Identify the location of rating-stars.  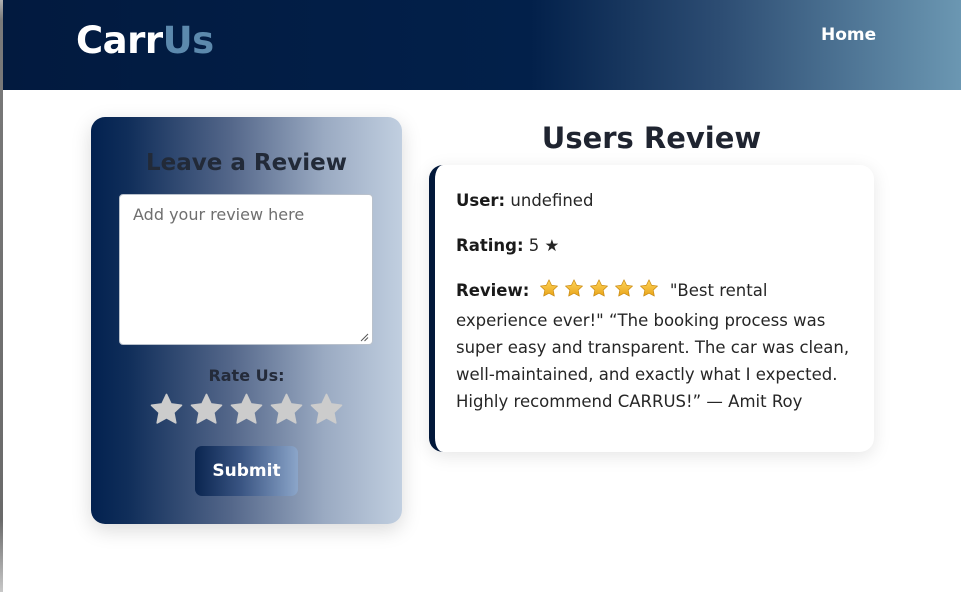
(248, 410).